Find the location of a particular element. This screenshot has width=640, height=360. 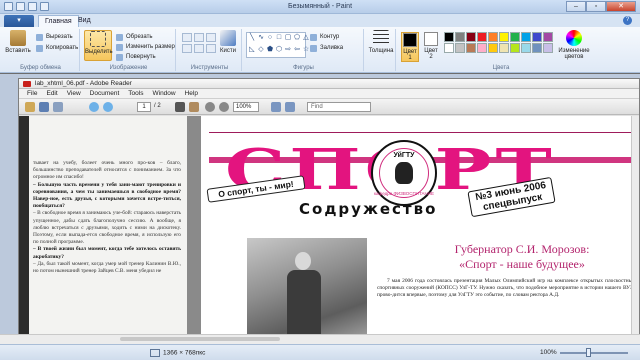

colors-group: Цвет 1 Цвет 2 Изменение цветов Цвета is located at coordinates (501, 50).